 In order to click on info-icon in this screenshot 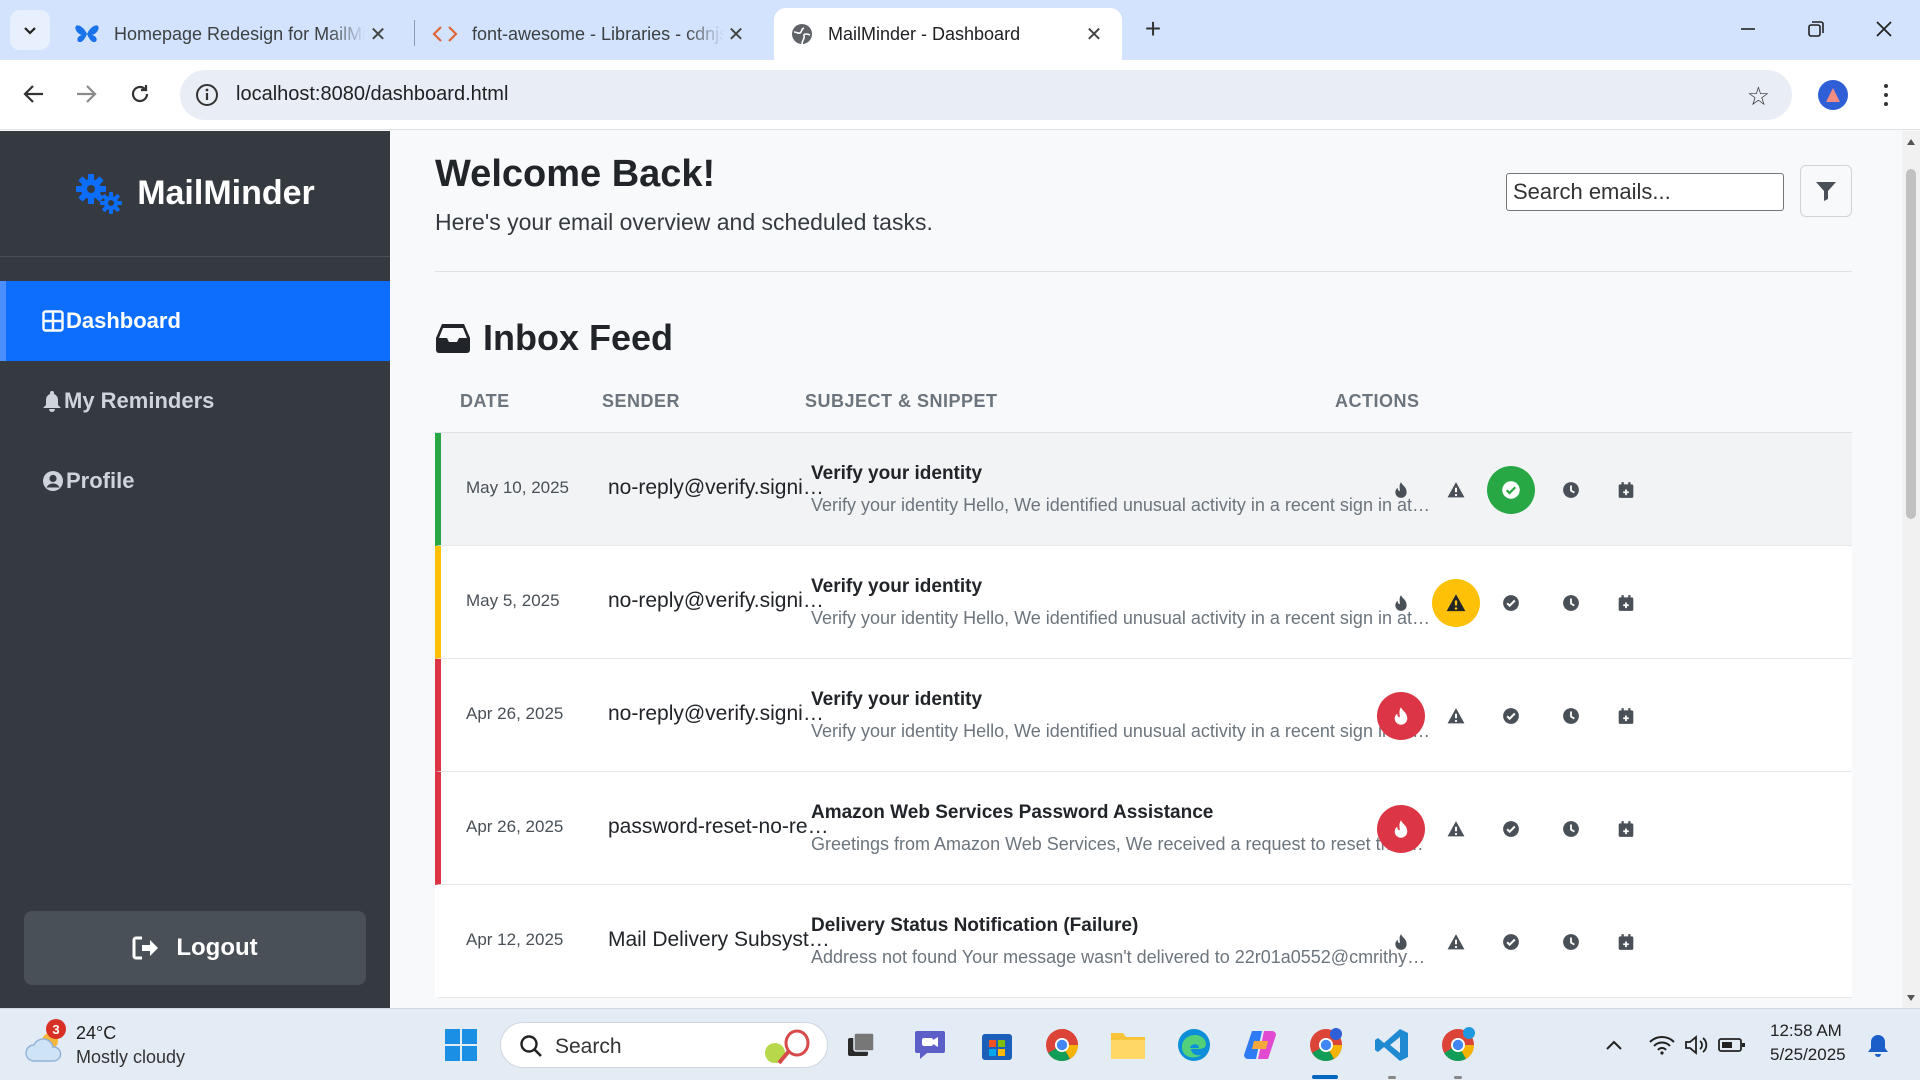, I will do `click(207, 95)`.